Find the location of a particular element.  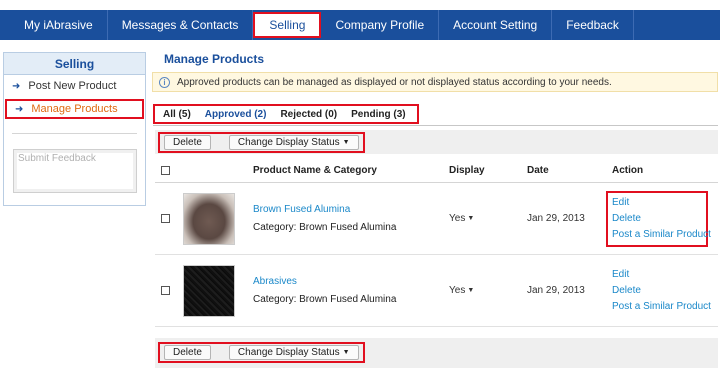

page-title: Manage Products is located at coordinates (214, 59).